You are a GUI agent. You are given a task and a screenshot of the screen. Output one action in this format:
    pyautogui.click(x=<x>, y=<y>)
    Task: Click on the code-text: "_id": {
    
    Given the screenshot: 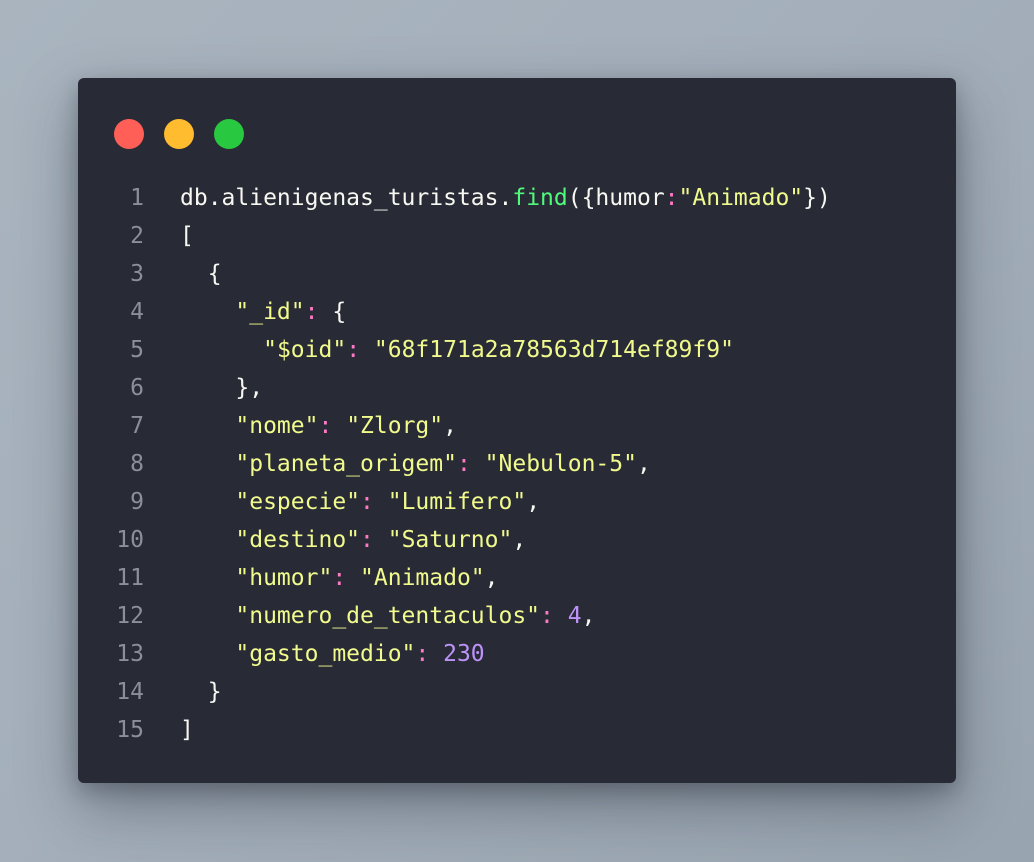 What is the action you would take?
    pyautogui.click(x=263, y=312)
    